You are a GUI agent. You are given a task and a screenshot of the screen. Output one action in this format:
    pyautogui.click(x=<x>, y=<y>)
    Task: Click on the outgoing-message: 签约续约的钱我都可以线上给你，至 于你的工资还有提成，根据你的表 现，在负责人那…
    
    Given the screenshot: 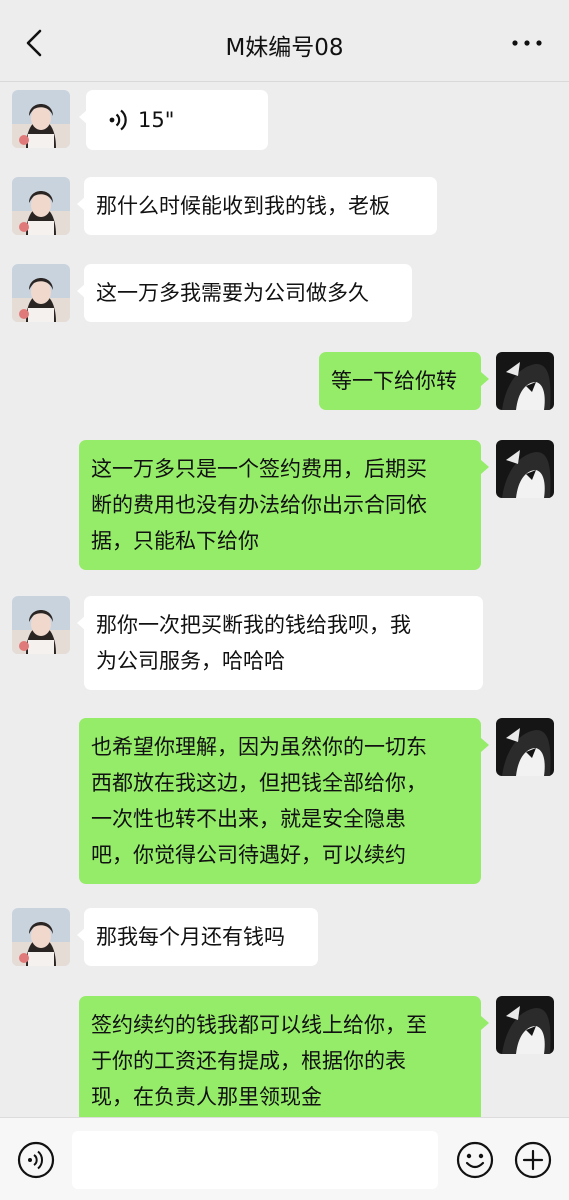 What is the action you would take?
    pyautogui.click(x=284, y=1056)
    